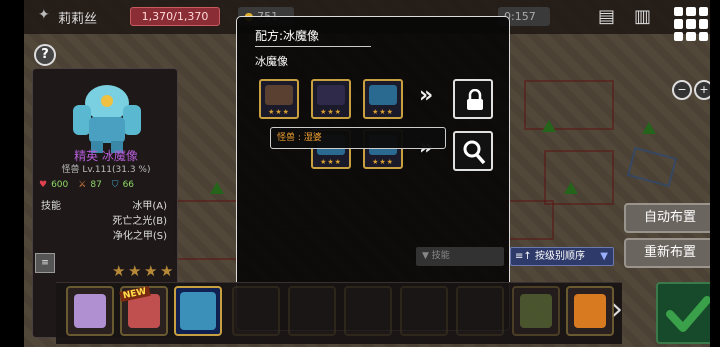  What do you see at coordinates (604, 256) in the screenshot?
I see `chevron-down-icon: ▼` at bounding box center [604, 256].